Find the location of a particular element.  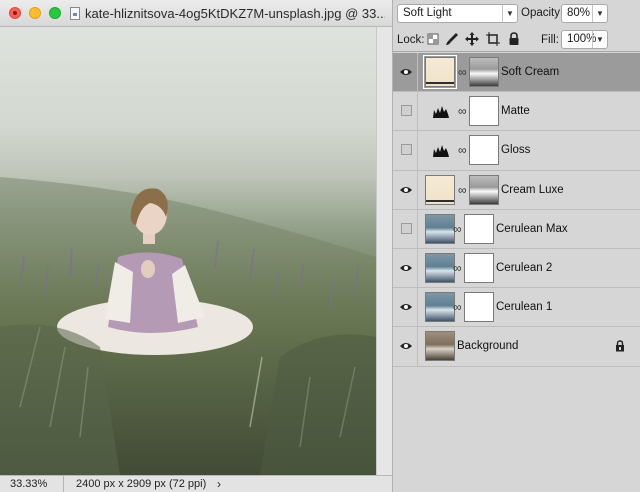

layer-name: Soft Cream is located at coordinates (530, 72).